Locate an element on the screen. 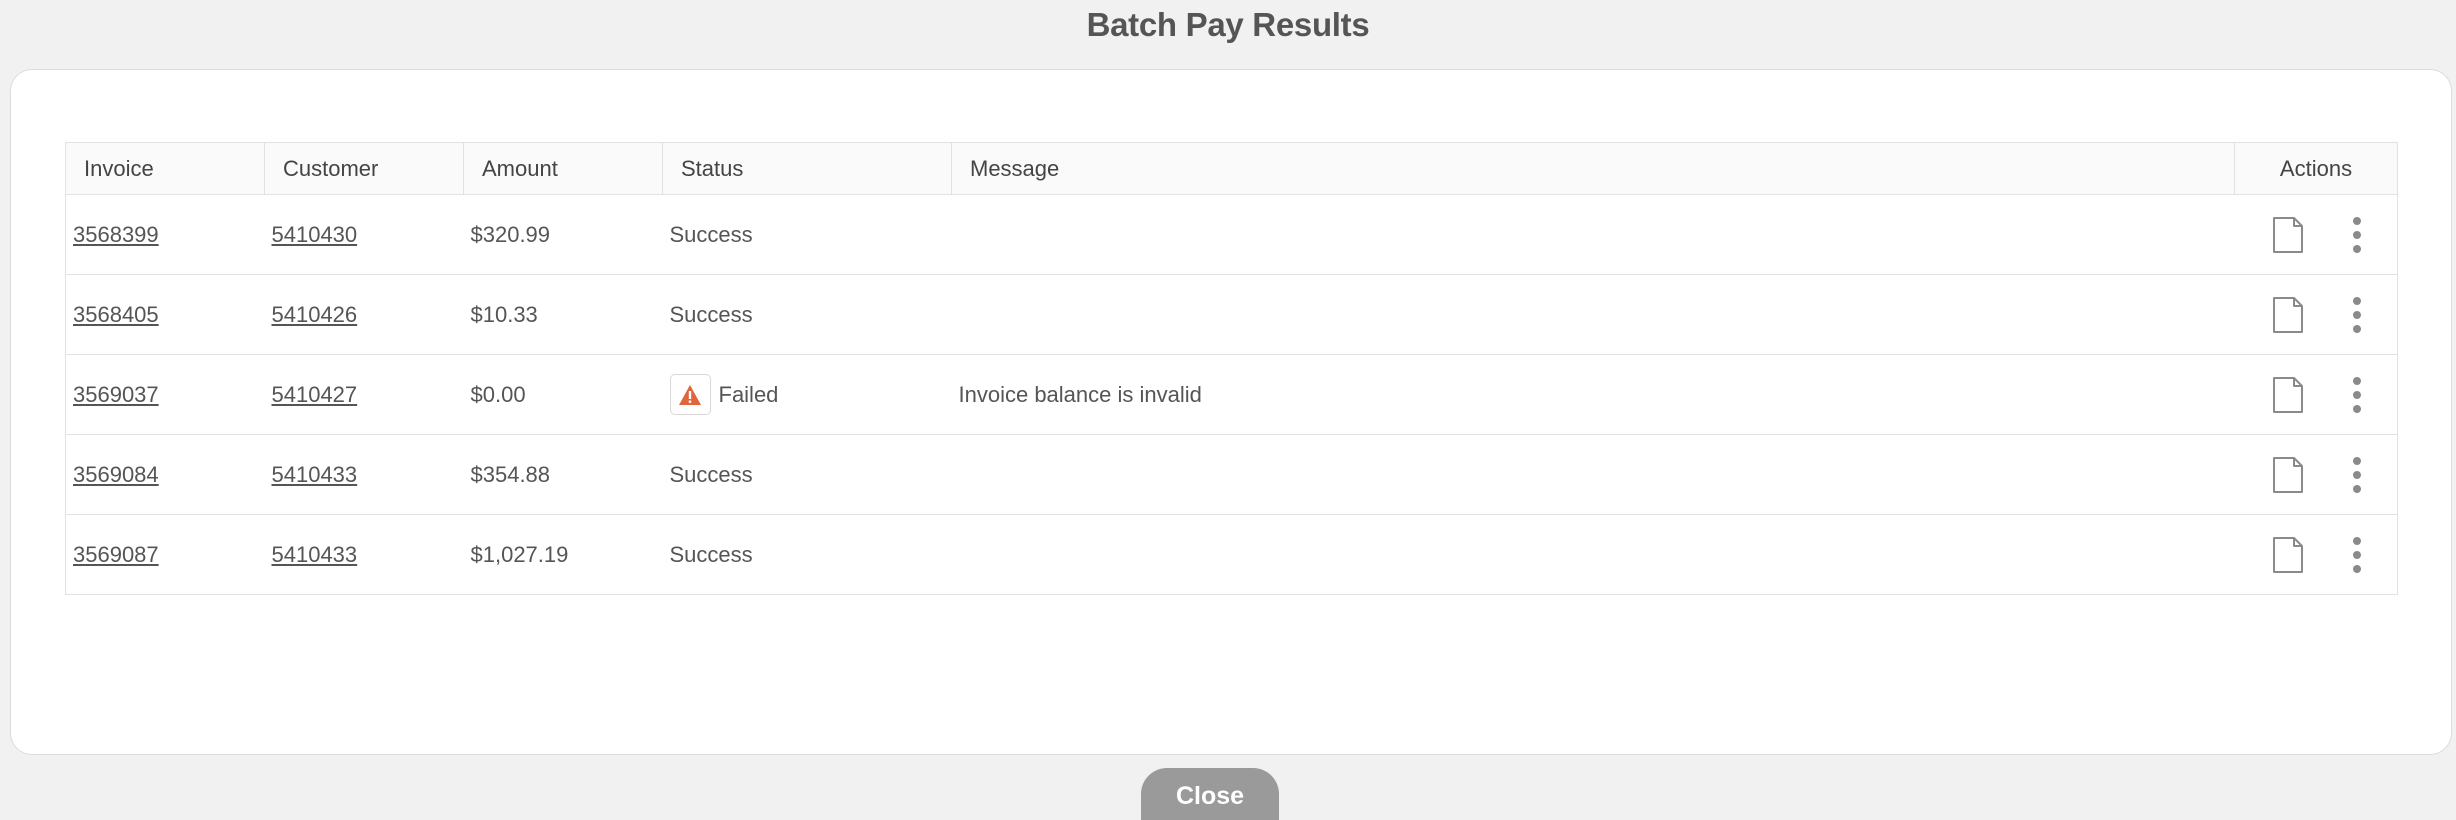 Image resolution: width=2456 pixels, height=820 pixels. table-row: 3568399 5410430 $320.99 Success is located at coordinates (1231, 234).